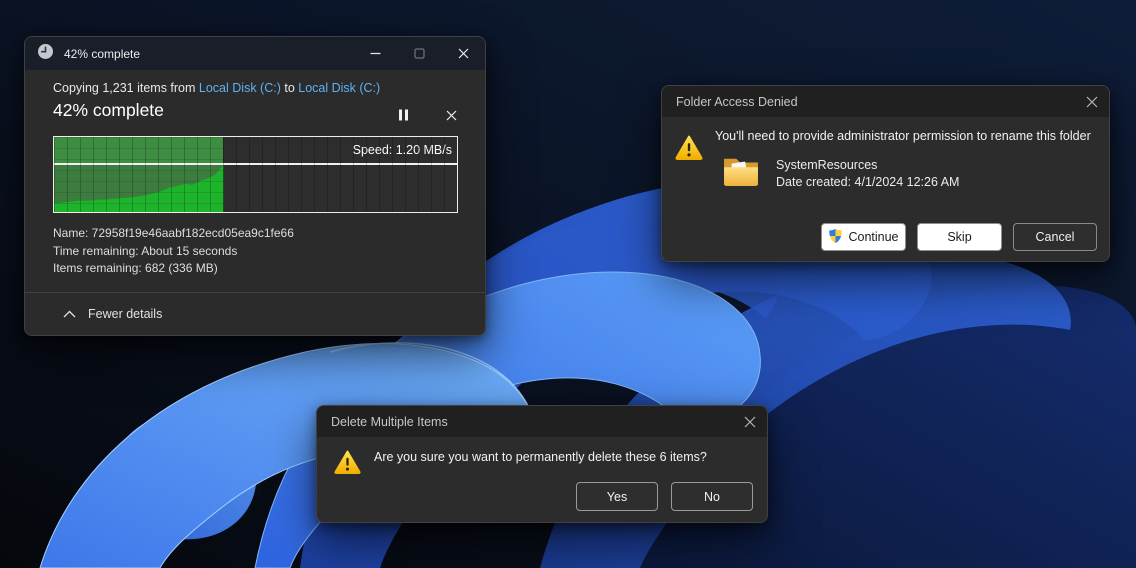  I want to click on destination-disk-link: Local Disk (C:), so click(339, 88).